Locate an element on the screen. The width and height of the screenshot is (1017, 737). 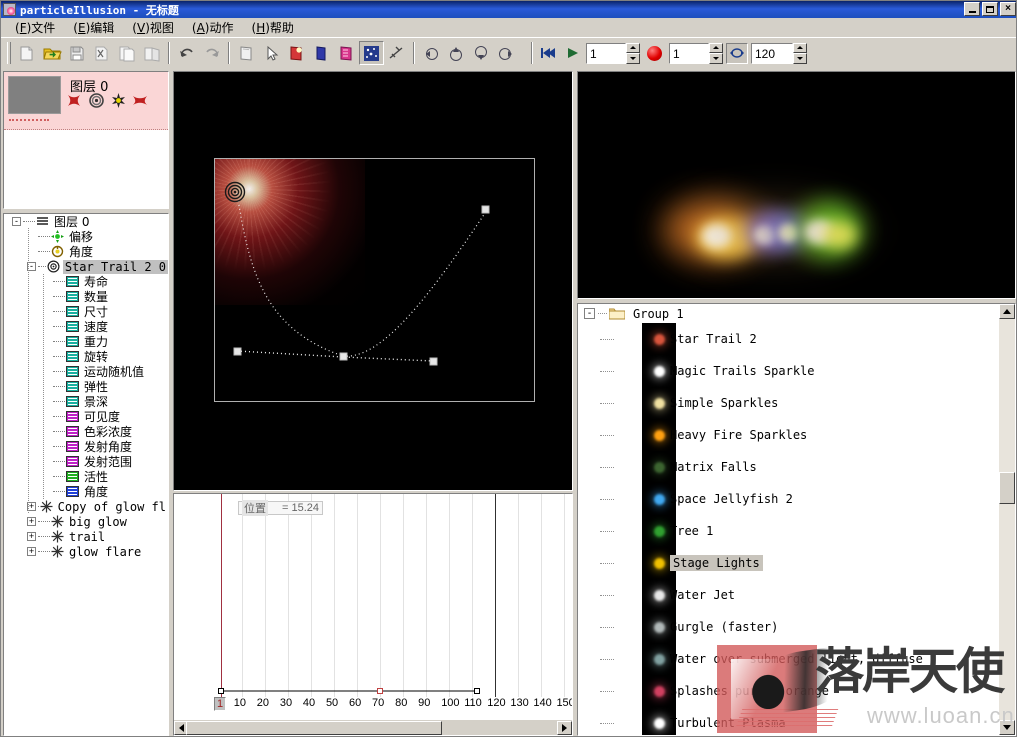
tree-node-root: - 图层 0 is located at coordinates (86, 221).